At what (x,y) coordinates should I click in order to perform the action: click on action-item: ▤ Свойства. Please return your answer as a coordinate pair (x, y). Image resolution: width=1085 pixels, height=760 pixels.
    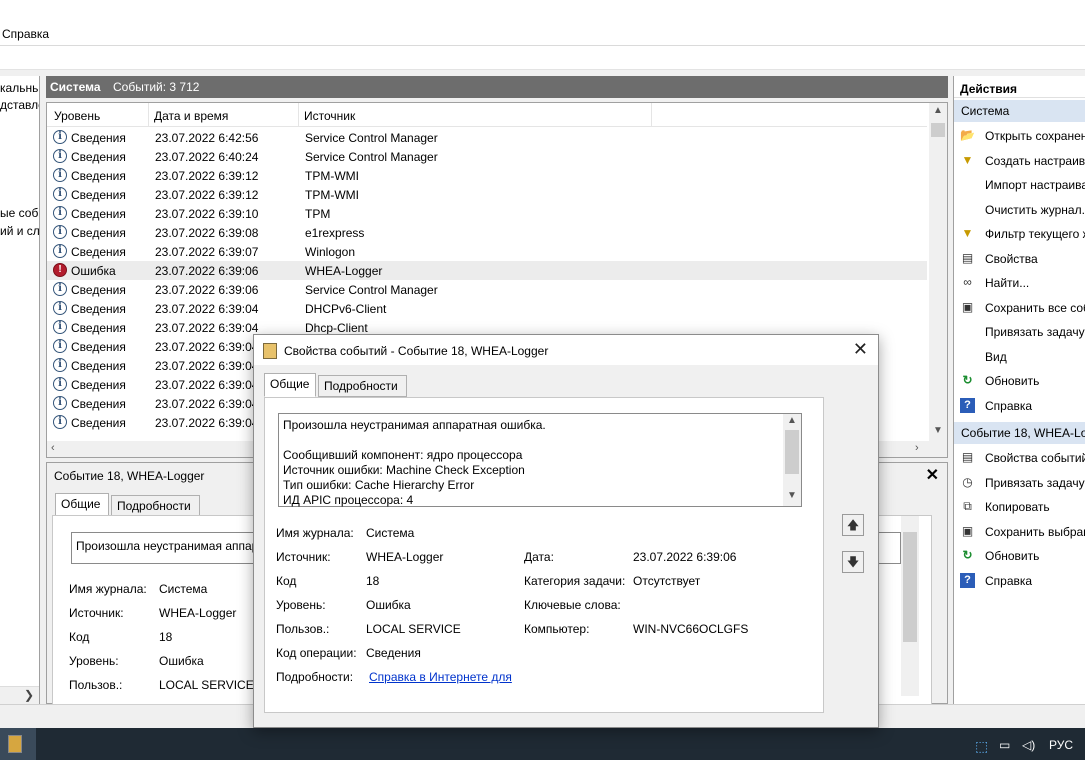
    Looking at the image, I should click on (1019, 259).